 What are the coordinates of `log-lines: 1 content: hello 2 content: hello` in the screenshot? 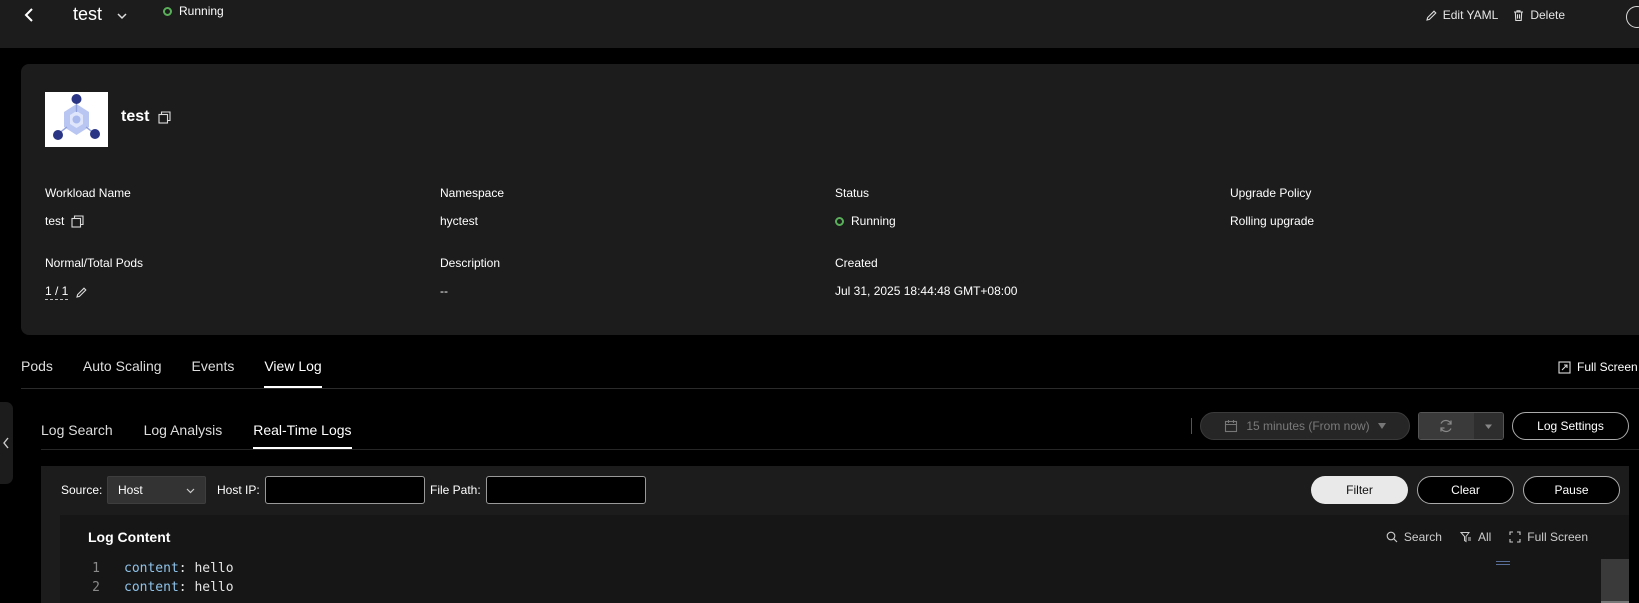 It's located at (162, 578).